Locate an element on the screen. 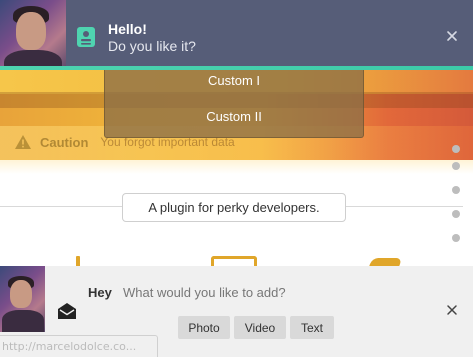 Image resolution: width=473 pixels, height=357 pixels. notification-title: Hello! is located at coordinates (127, 29).